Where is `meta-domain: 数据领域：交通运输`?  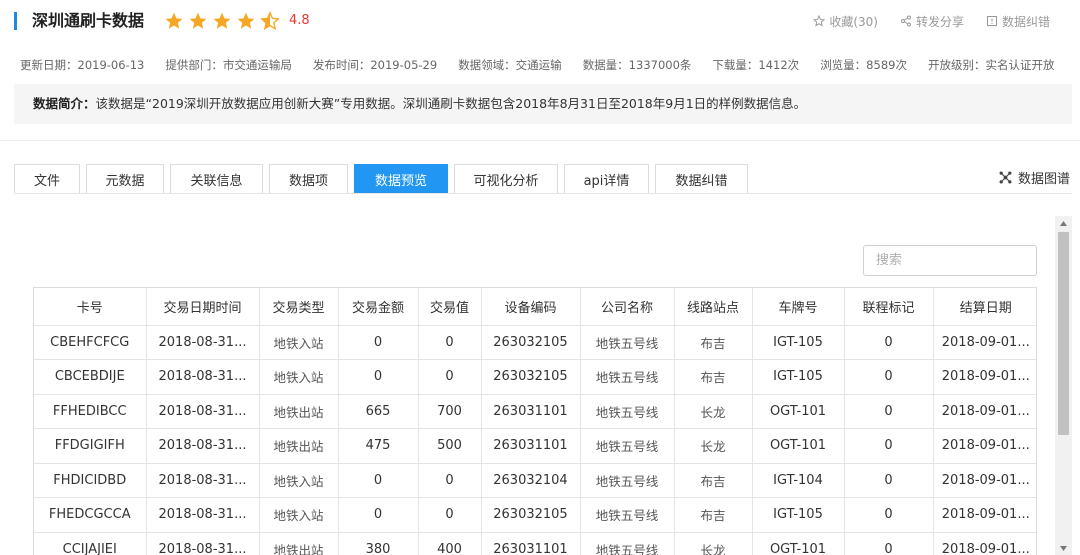 meta-domain: 数据领域：交通运输 is located at coordinates (510, 65).